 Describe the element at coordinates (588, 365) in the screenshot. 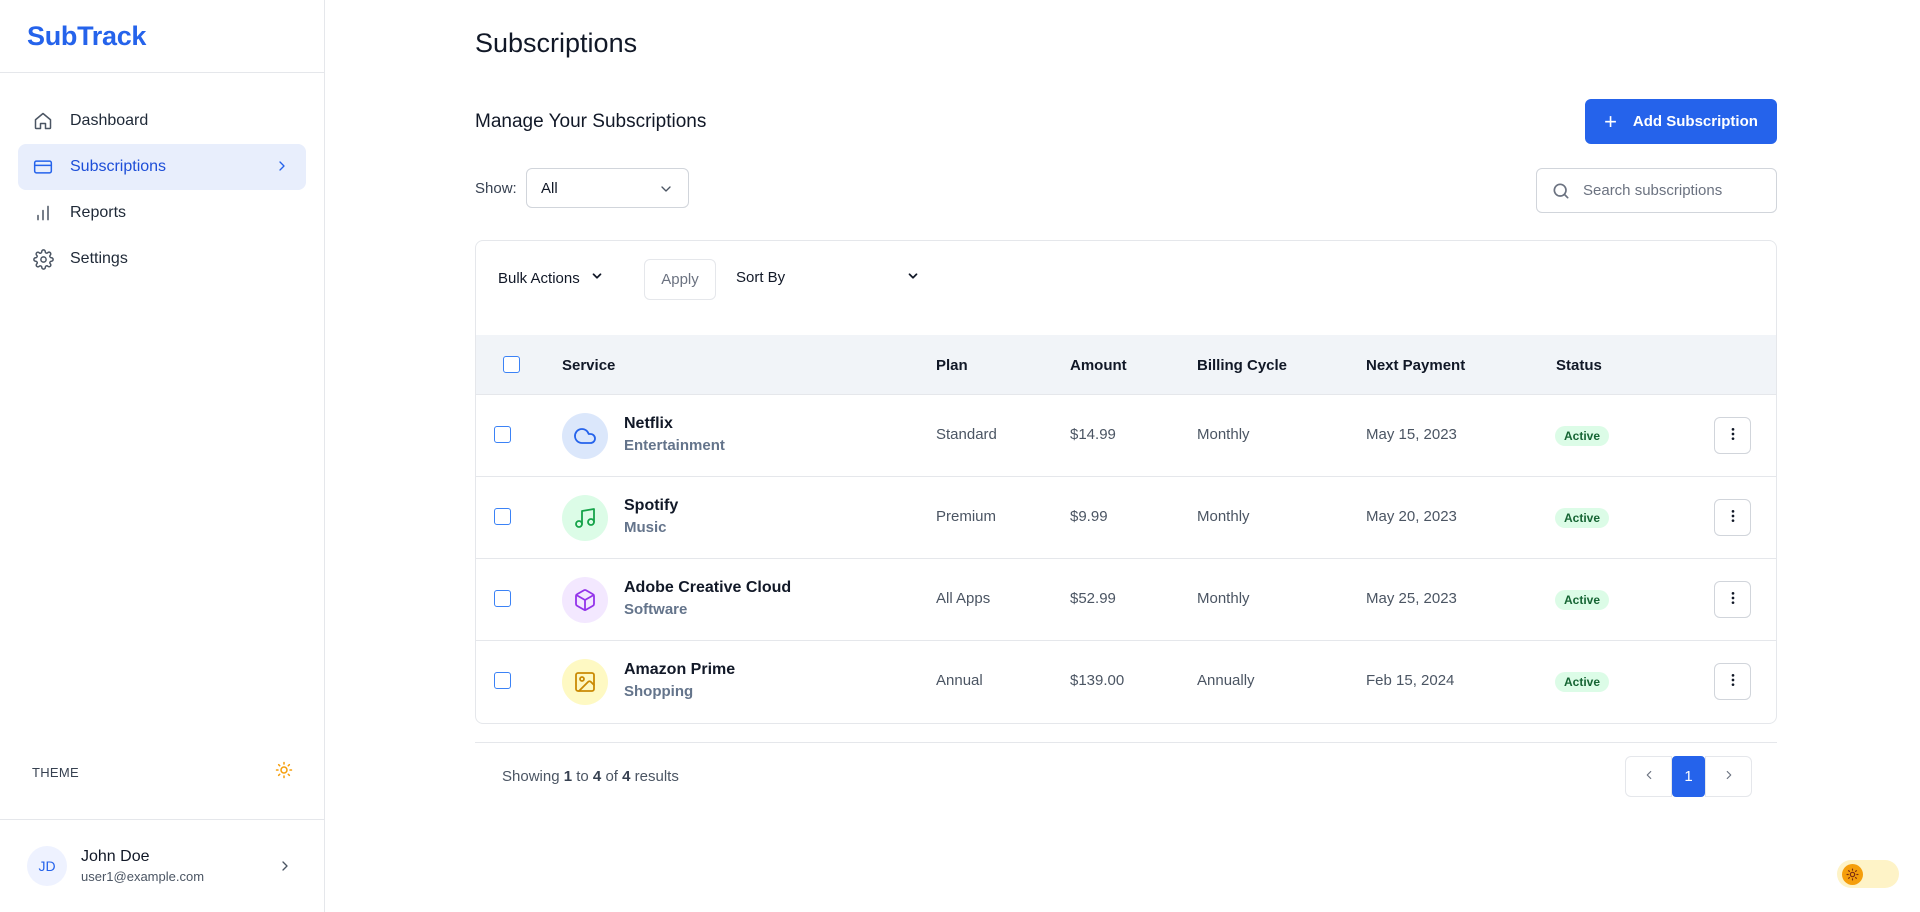

I see `column-header-service: Service` at that location.